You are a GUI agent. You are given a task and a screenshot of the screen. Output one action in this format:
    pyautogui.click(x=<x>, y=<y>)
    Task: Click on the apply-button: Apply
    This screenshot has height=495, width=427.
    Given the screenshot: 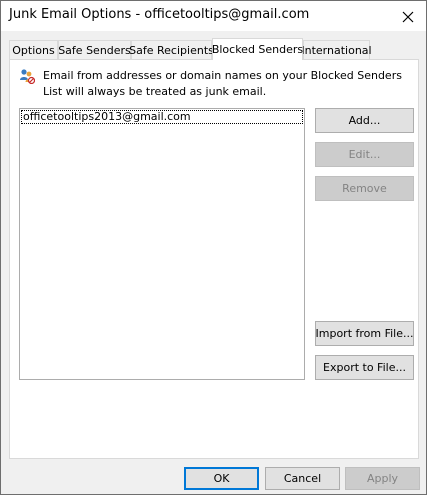 What is the action you would take?
    pyautogui.click(x=382, y=478)
    